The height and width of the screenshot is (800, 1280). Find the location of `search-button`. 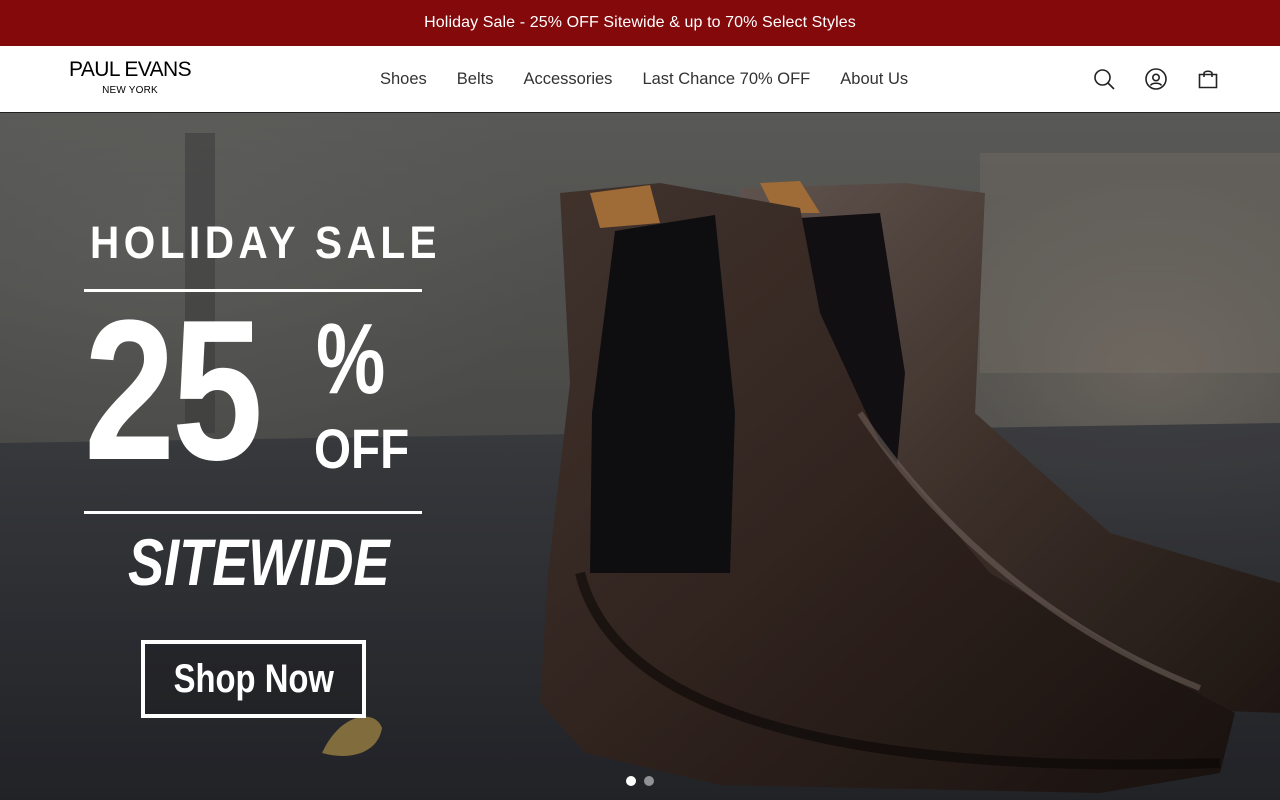

search-button is located at coordinates (1104, 79).